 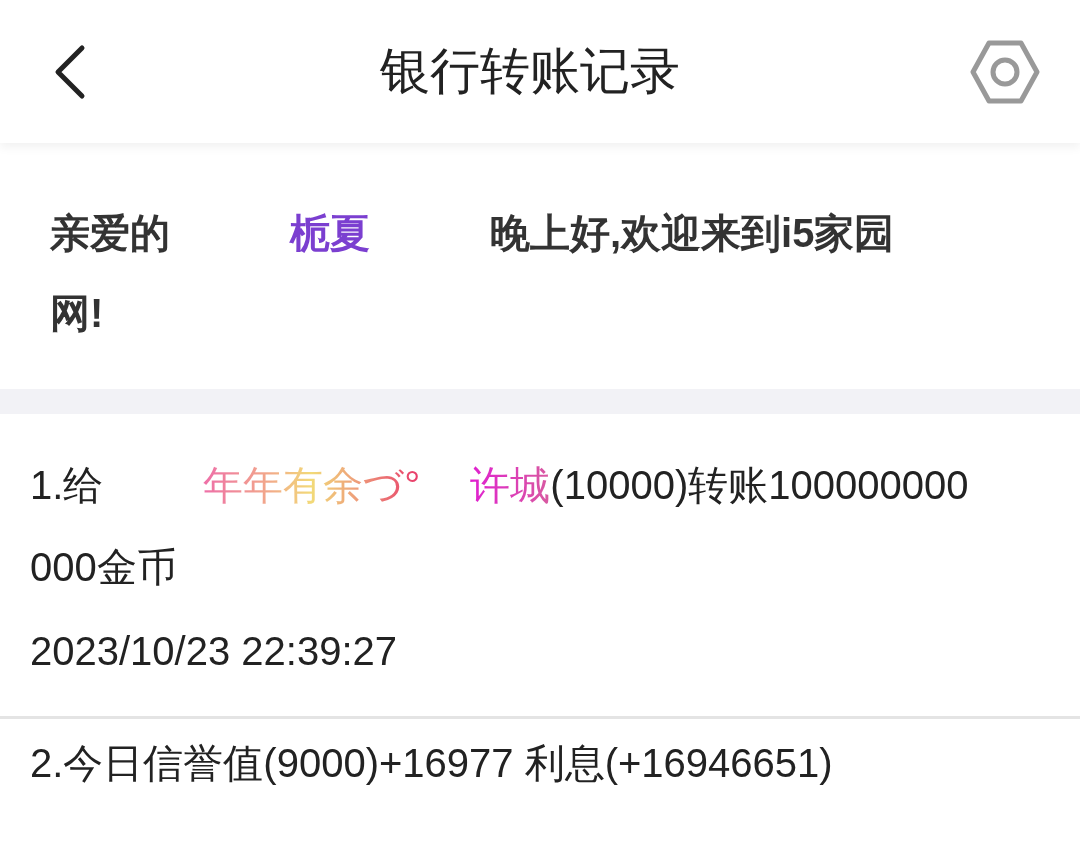 I want to click on record-text: 1.给 年年有余づ° 许城(10000)转账100000000000金币, so click(x=500, y=526).